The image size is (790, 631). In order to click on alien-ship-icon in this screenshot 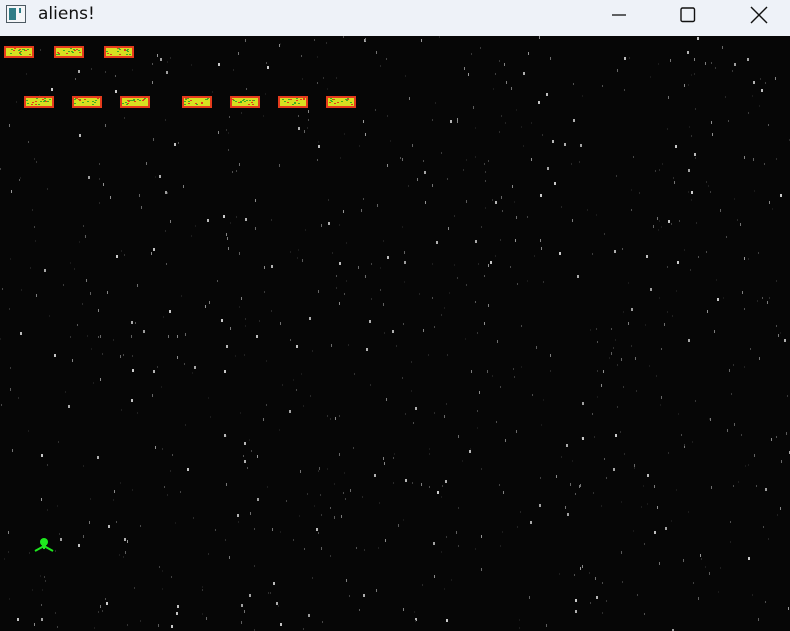, I will do `click(119, 52)`.